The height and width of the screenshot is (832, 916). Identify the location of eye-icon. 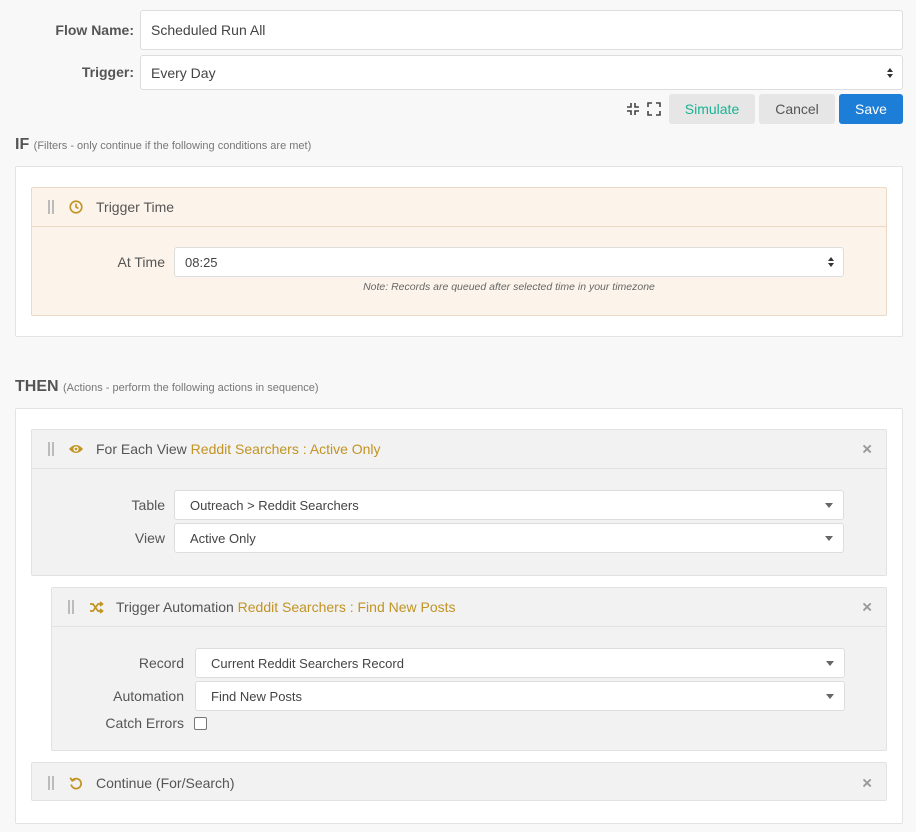
(76, 449).